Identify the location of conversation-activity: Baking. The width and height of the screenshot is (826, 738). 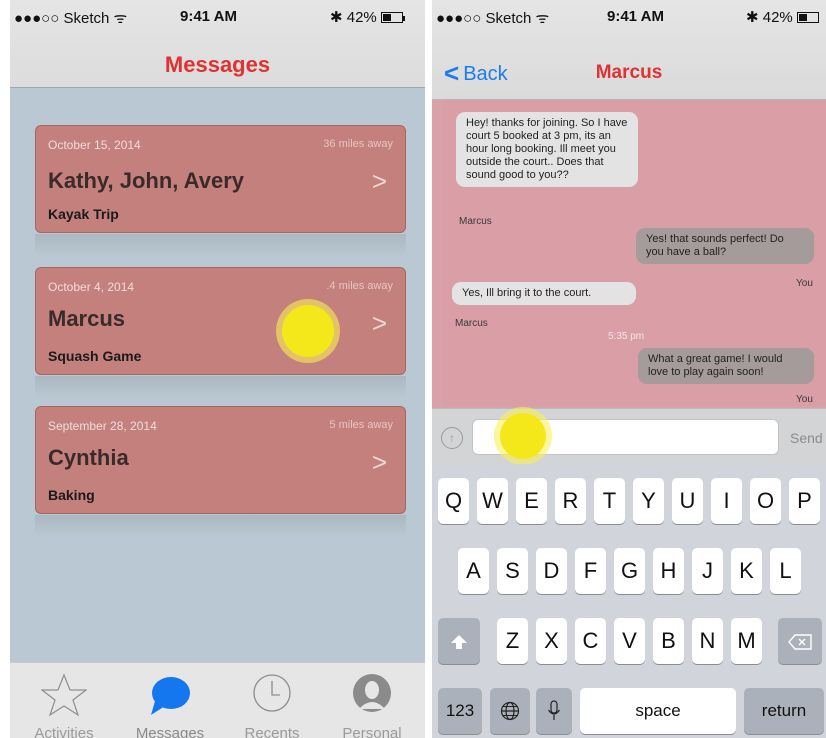
(71, 495).